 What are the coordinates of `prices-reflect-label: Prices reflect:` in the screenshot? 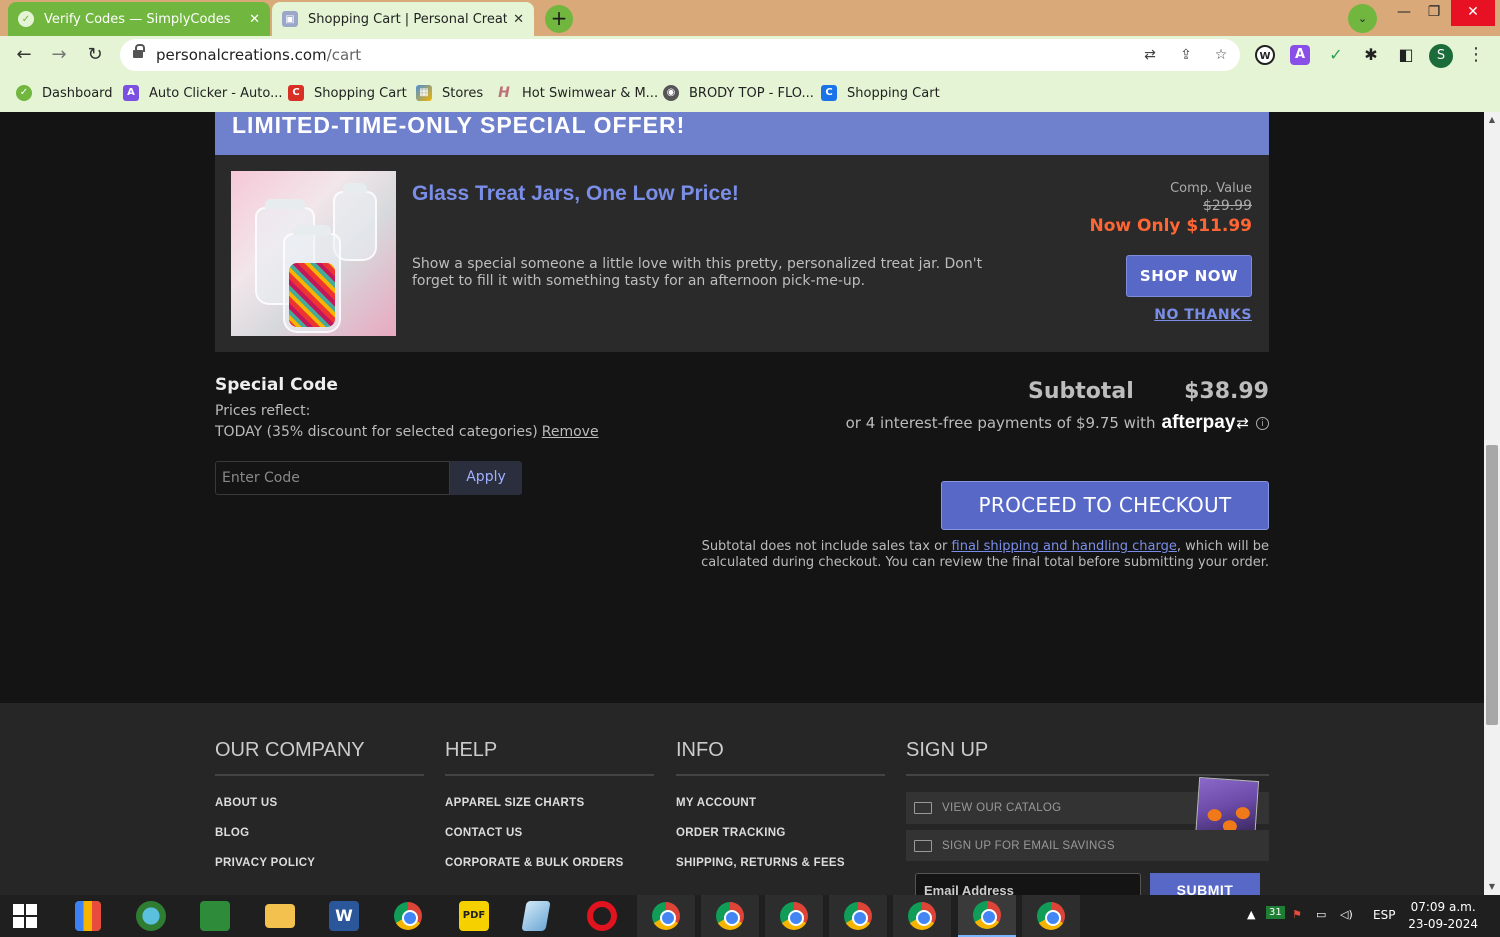 It's located at (263, 411).